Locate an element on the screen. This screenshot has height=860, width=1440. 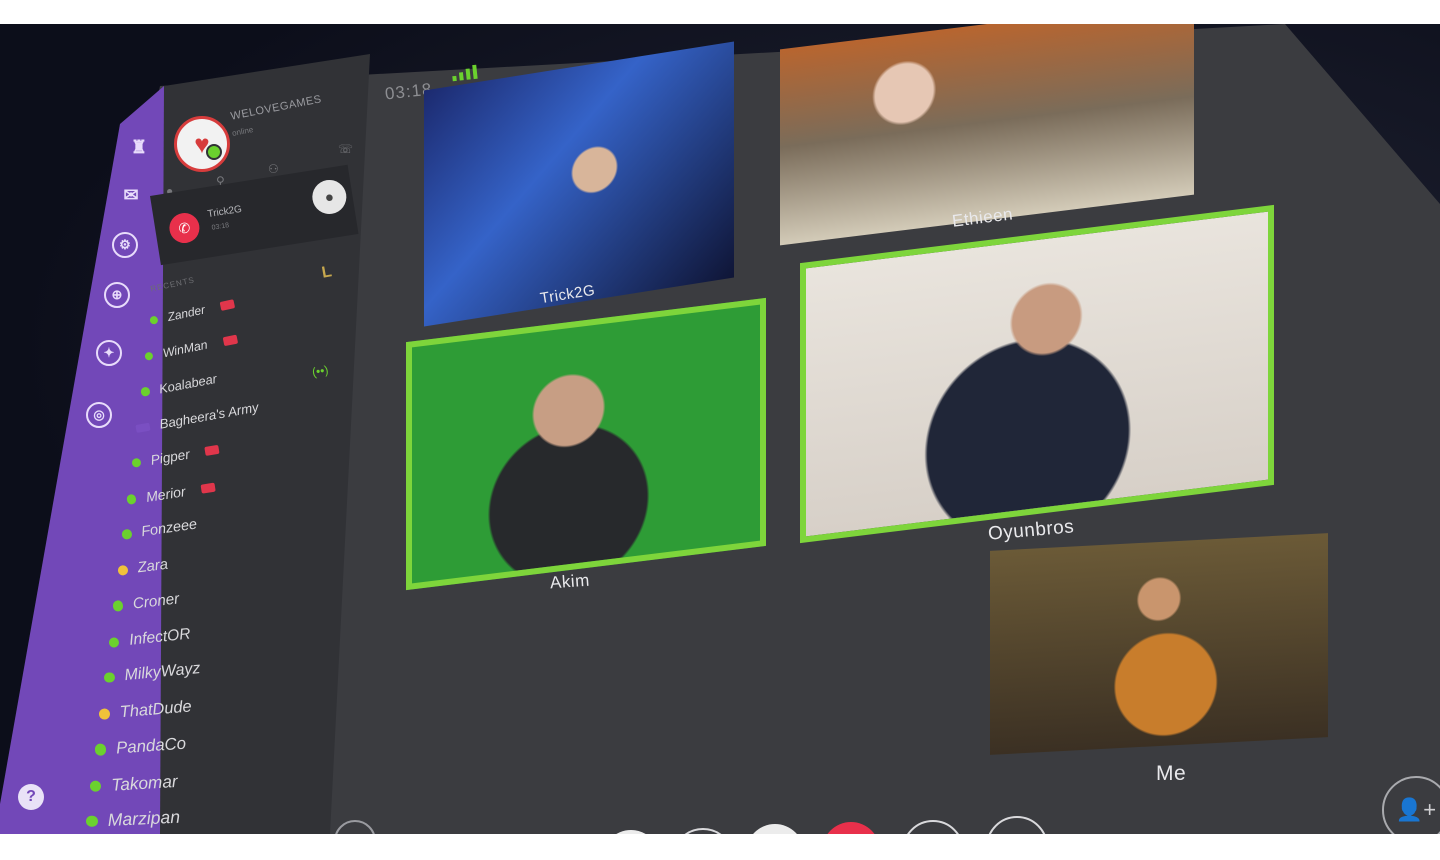
hang-up-icon: ✆ is located at coordinates (184, 228).